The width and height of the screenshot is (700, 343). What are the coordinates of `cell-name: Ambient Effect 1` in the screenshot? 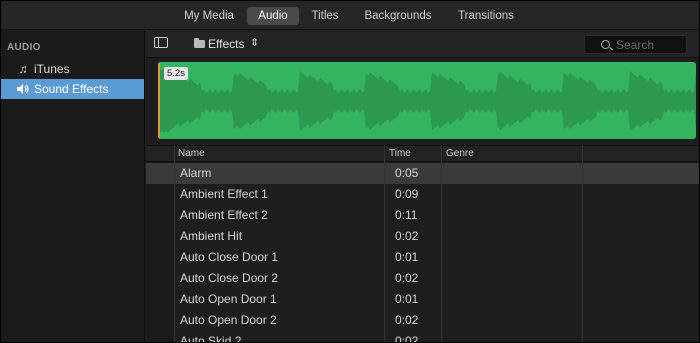 It's located at (224, 194).